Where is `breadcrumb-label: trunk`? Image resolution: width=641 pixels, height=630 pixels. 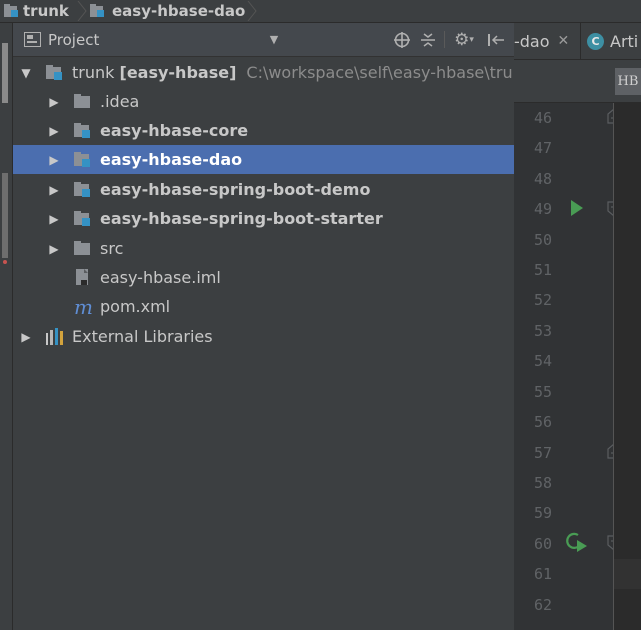 breadcrumb-label: trunk is located at coordinates (46, 11).